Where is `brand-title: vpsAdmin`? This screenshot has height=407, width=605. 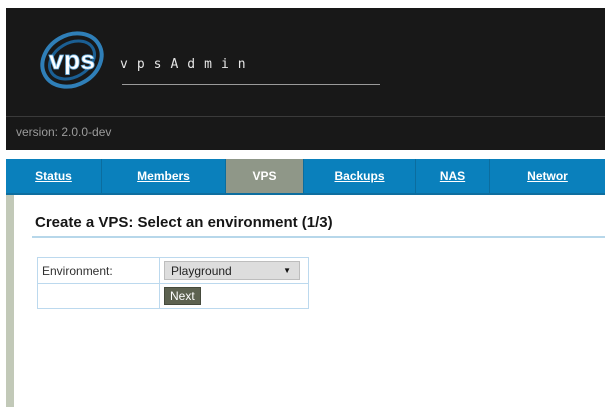 brand-title: vpsAdmin is located at coordinates (187, 64).